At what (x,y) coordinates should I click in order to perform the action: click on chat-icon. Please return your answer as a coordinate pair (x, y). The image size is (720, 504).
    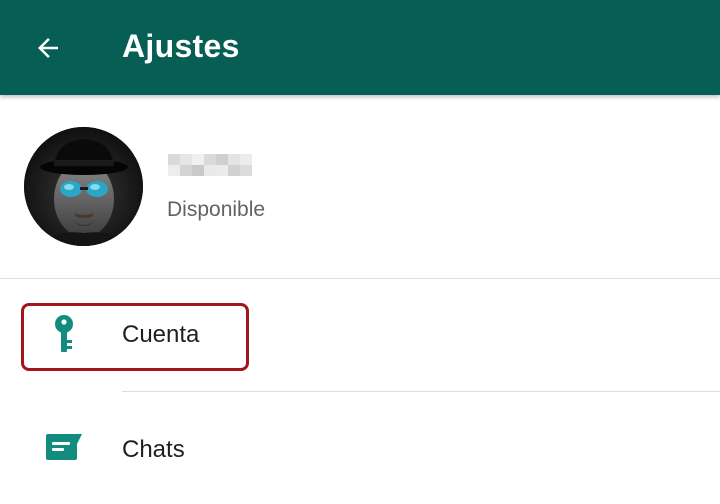
    Looking at the image, I should click on (64, 448).